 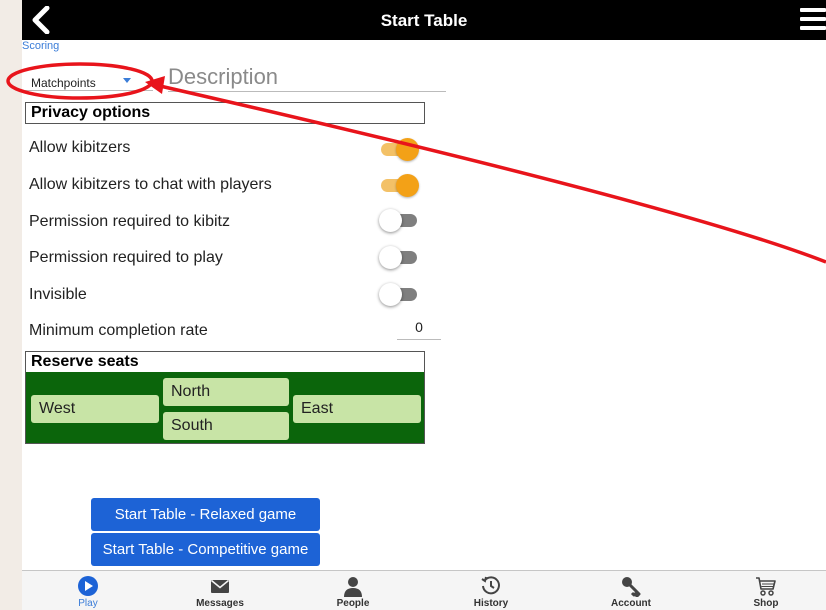 What do you see at coordinates (127, 80) in the screenshot?
I see `caret-down-icon` at bounding box center [127, 80].